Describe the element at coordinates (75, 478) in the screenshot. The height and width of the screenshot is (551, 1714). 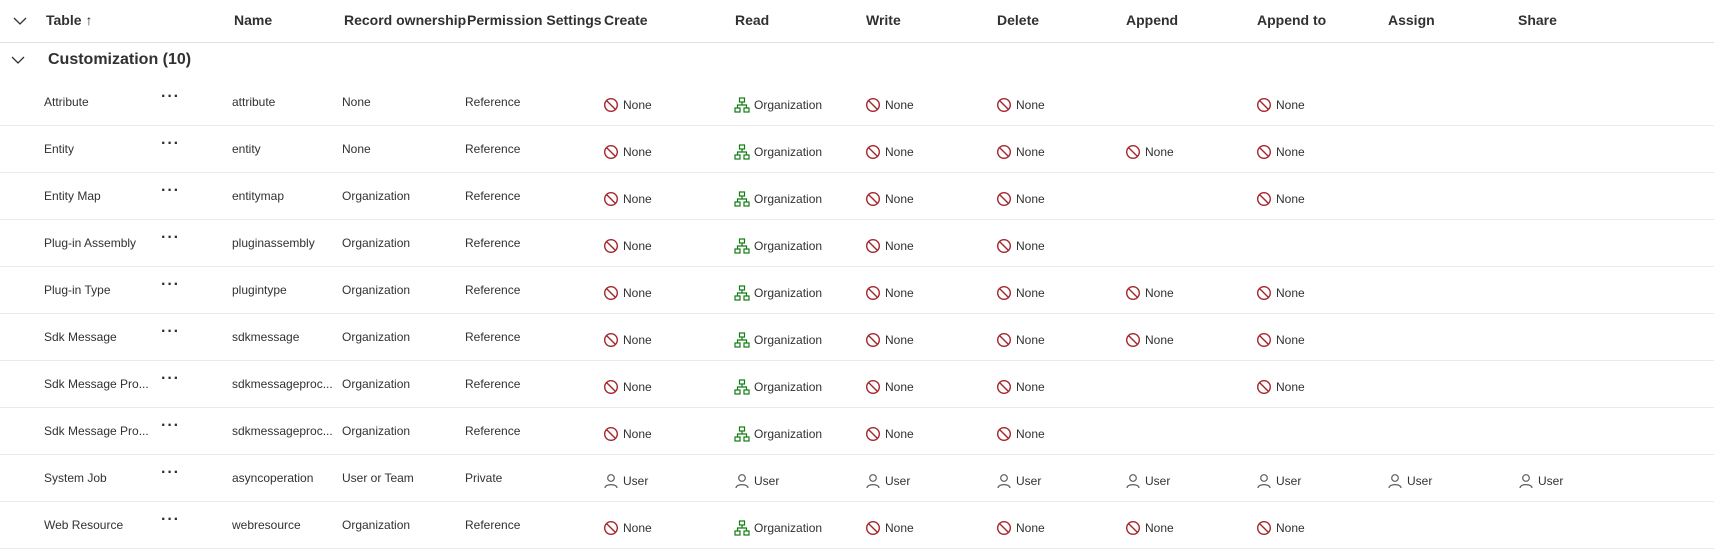
I see `cell-table: System Job` at that location.